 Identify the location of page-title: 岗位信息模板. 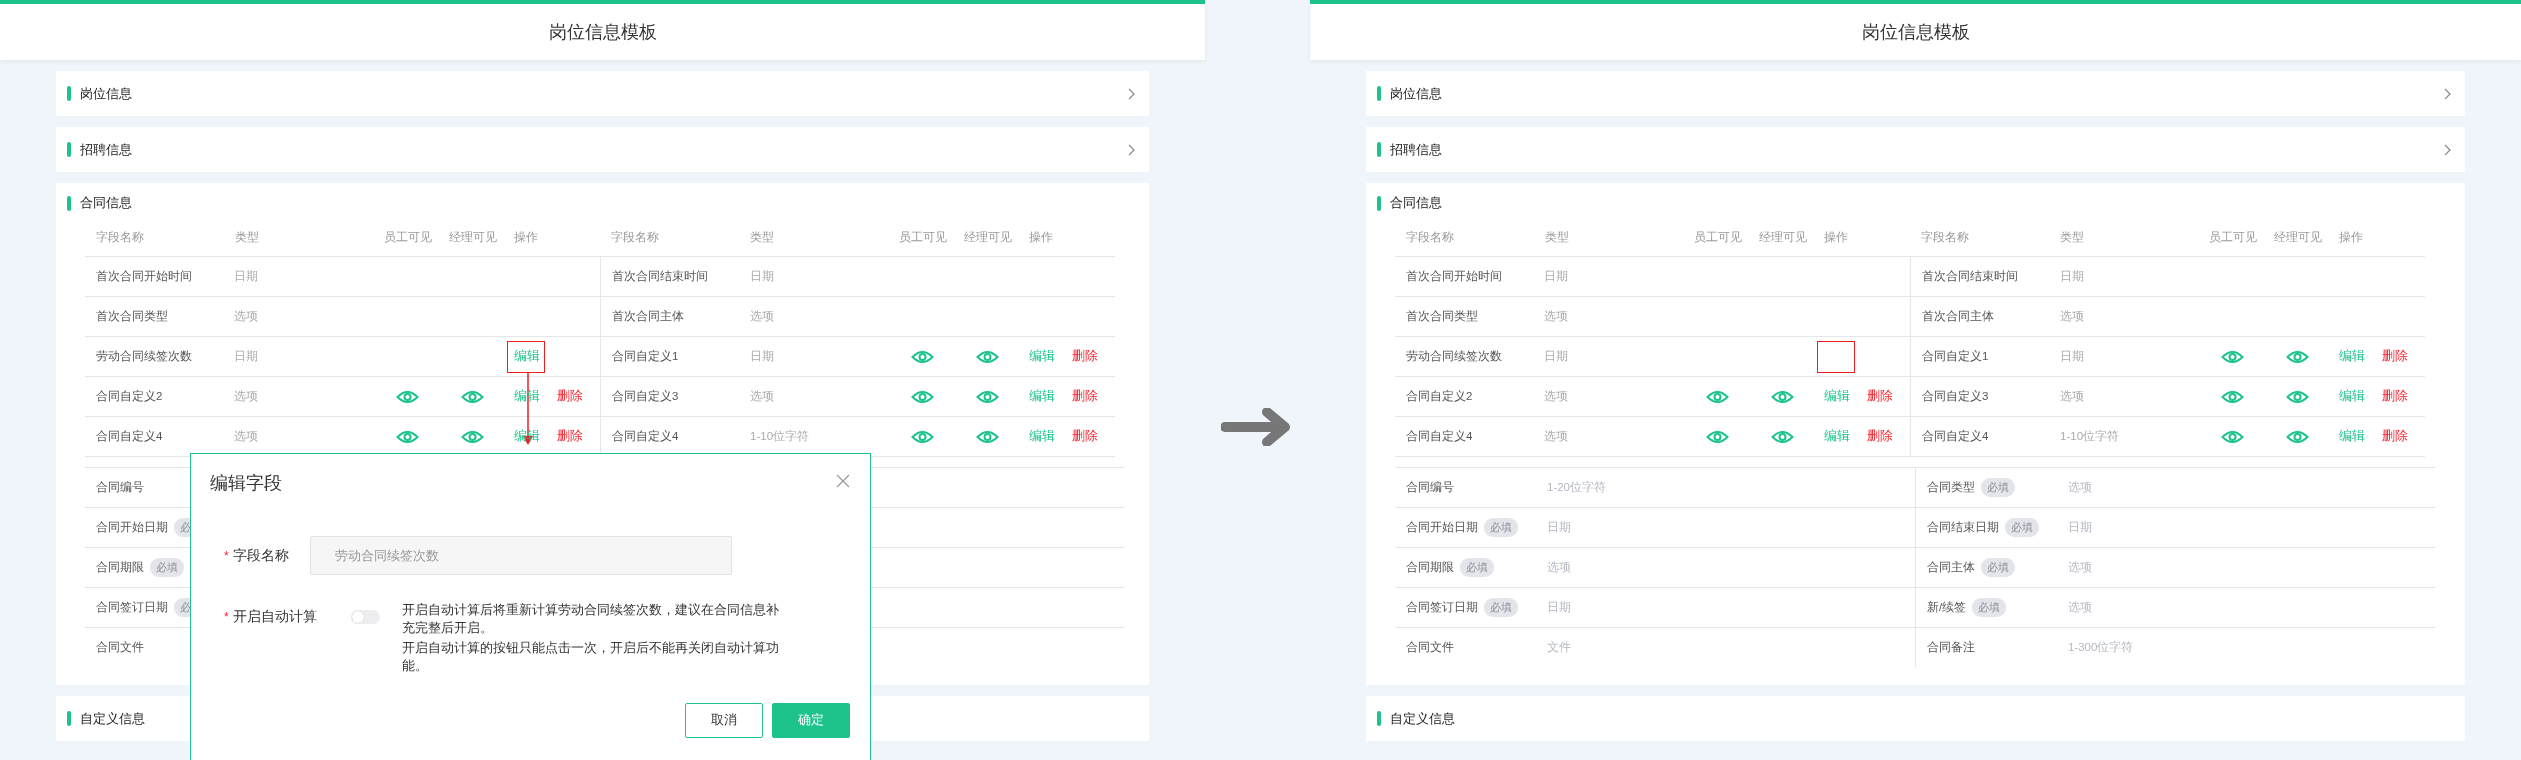
(602, 32).